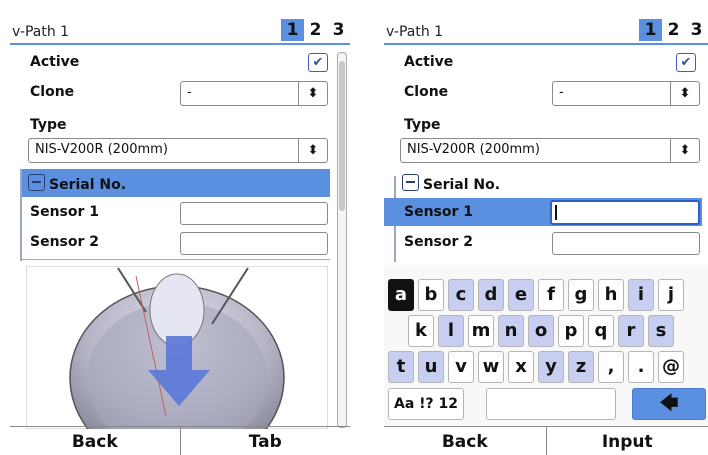 The width and height of the screenshot is (708, 455). Describe the element at coordinates (461, 295) in the screenshot. I see `key-c: c` at that location.